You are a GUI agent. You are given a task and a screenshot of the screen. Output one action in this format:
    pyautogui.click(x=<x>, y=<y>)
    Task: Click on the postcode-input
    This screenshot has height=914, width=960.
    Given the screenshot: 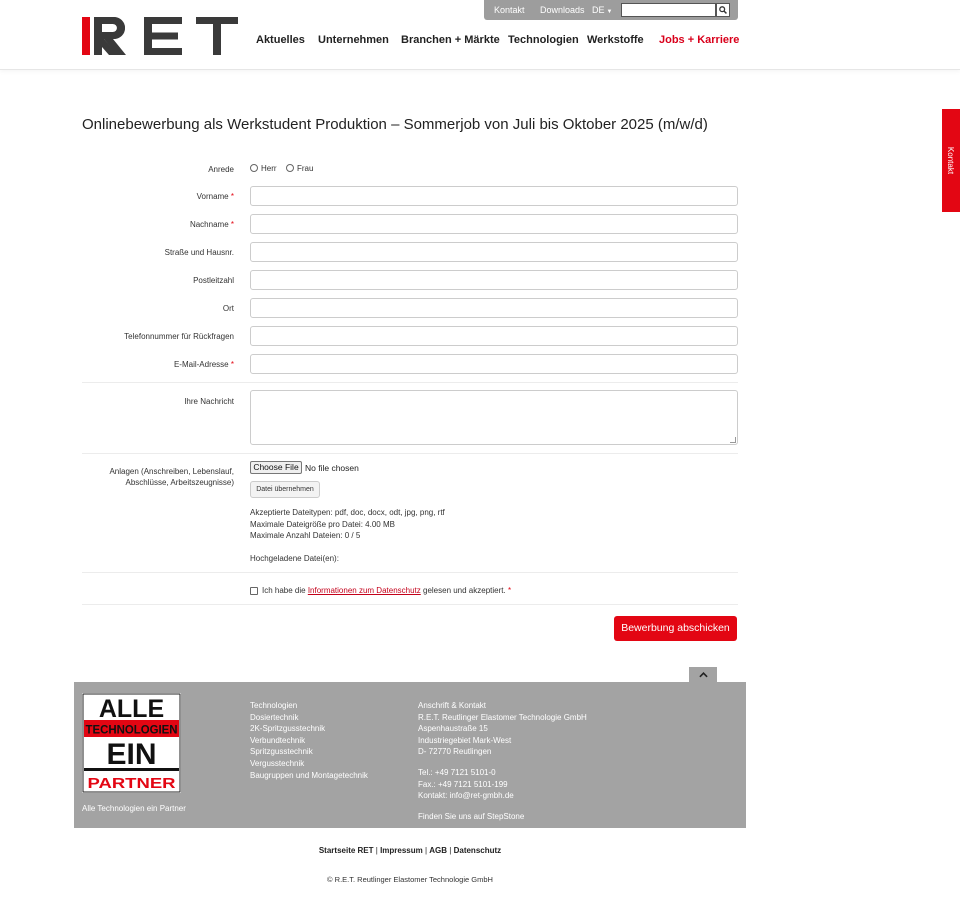 What is the action you would take?
    pyautogui.click(x=494, y=280)
    